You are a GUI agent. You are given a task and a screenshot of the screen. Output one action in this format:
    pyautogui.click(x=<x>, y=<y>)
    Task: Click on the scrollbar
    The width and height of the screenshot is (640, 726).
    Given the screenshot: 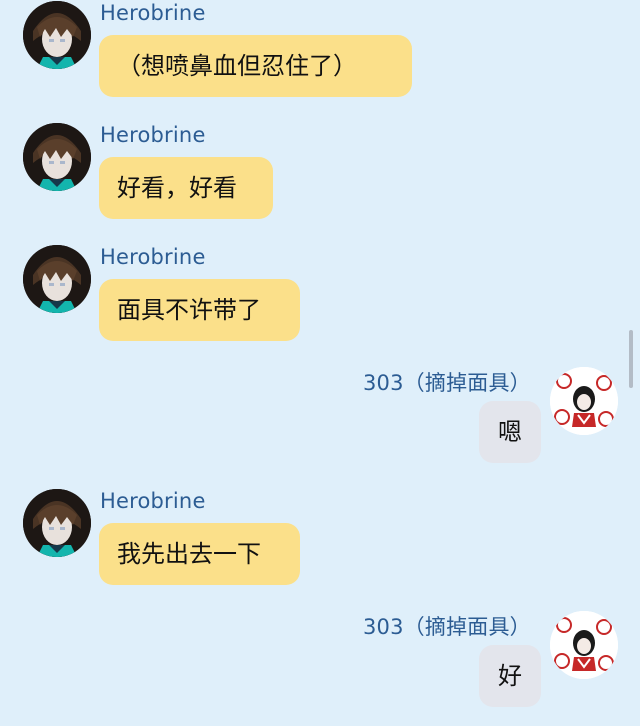 What is the action you would take?
    pyautogui.click(x=631, y=359)
    